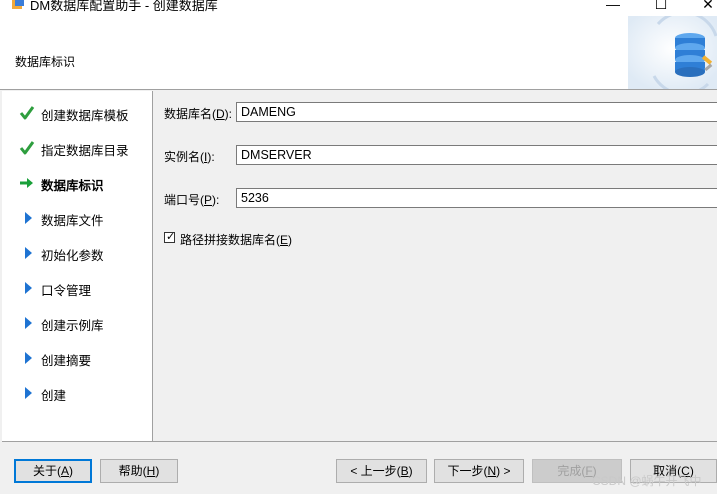  I want to click on step-db-files: 数据库文件, so click(77, 217).